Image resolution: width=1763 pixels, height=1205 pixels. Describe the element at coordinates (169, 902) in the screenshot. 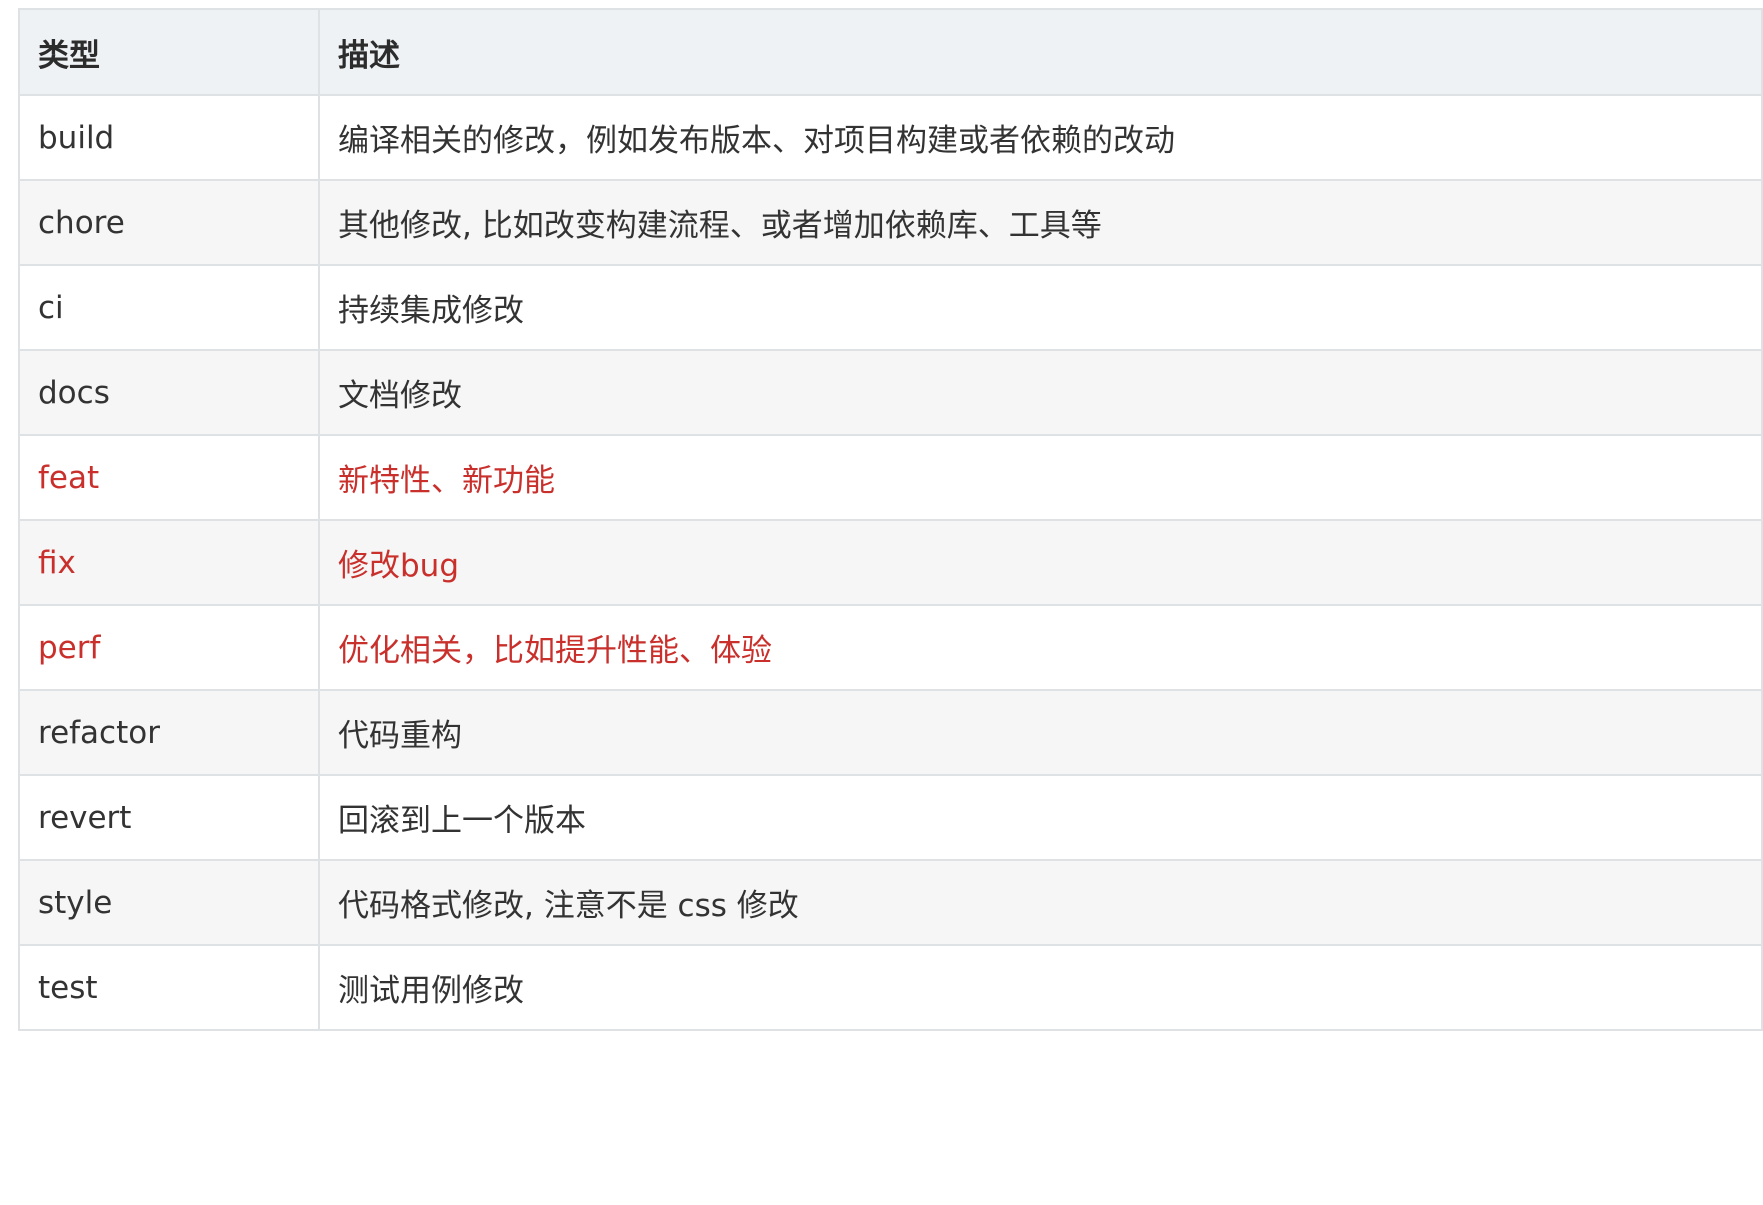

I see `type-cell: style` at that location.